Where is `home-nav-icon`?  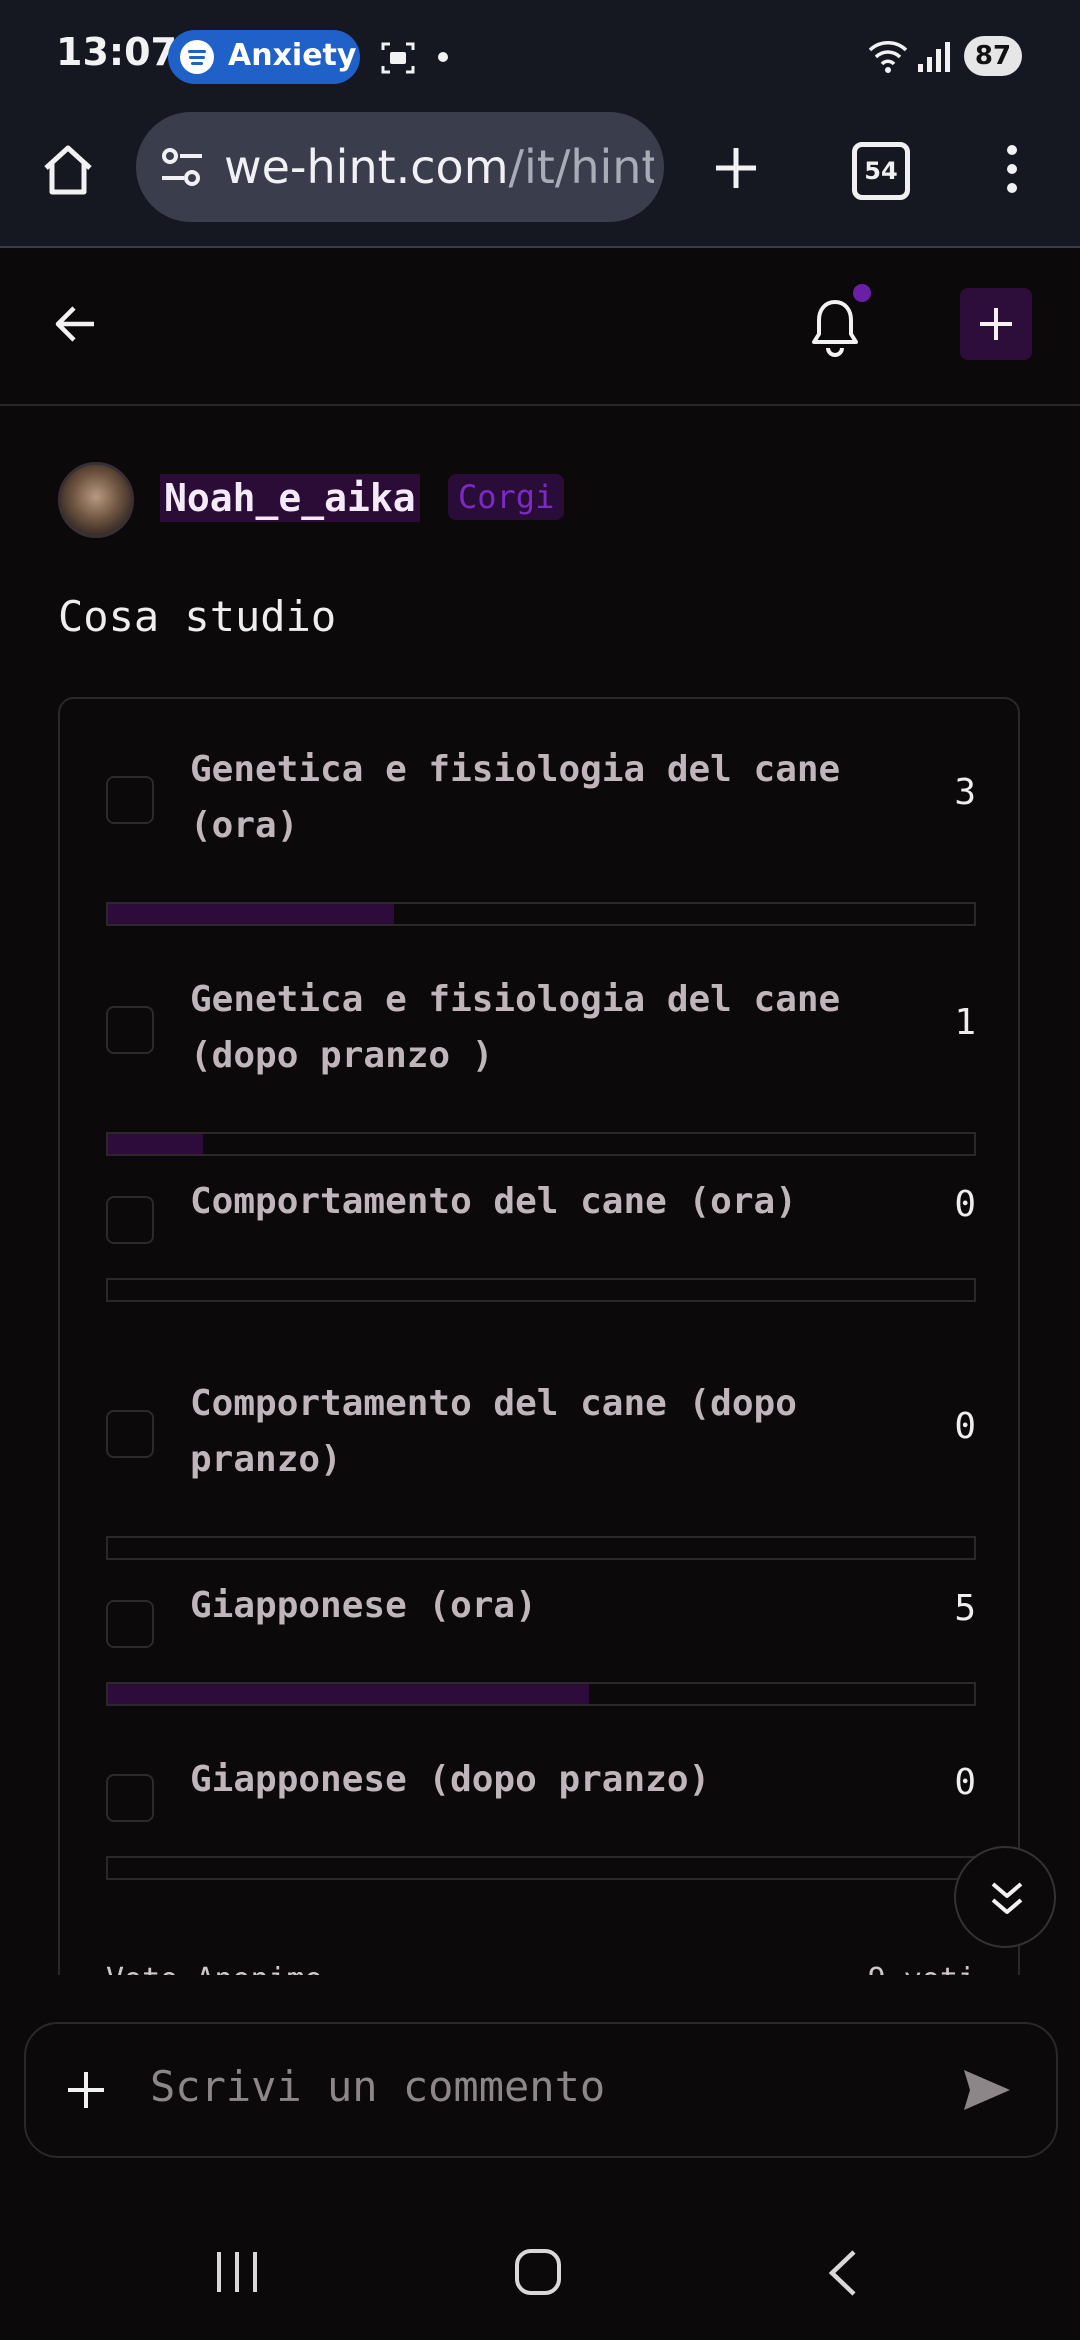 home-nav-icon is located at coordinates (538, 2272).